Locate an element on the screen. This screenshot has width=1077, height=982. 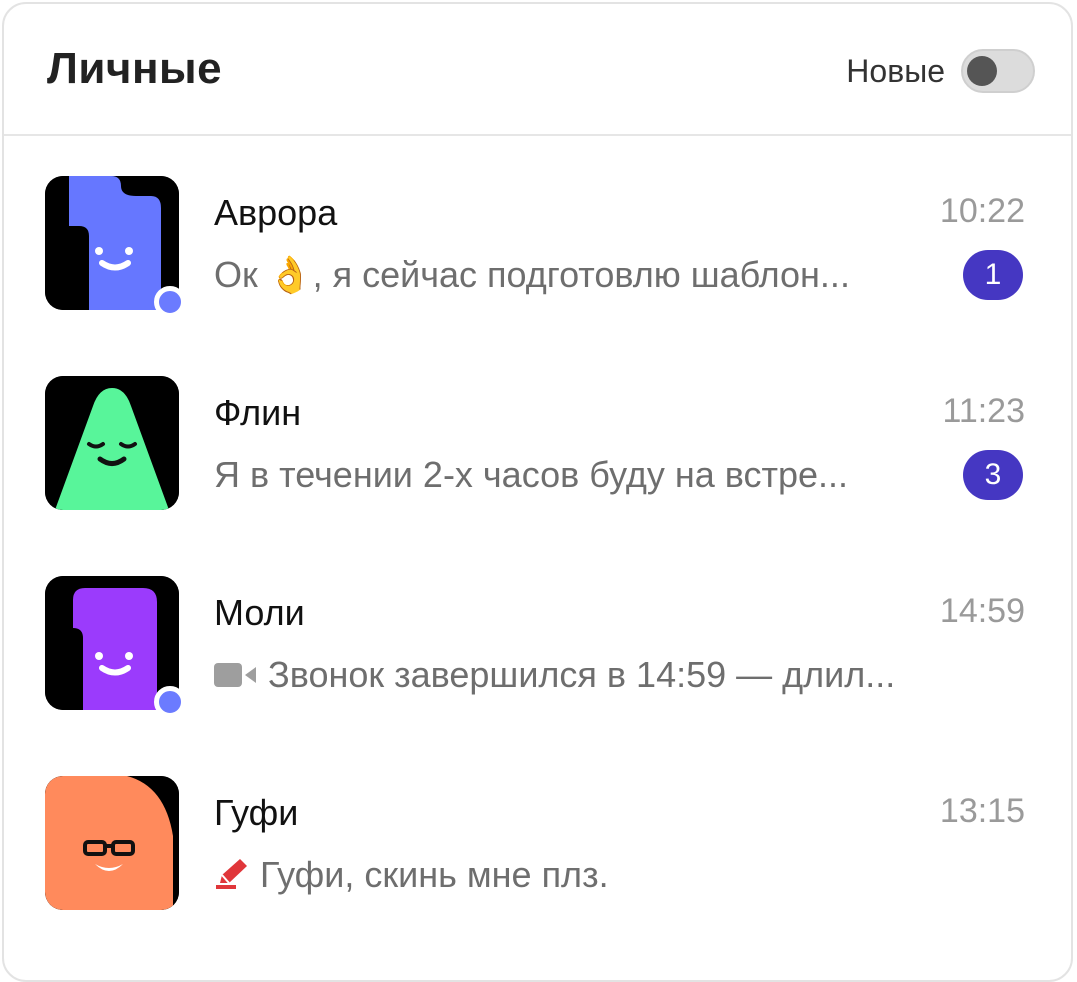
ok-hand-emoji-icon: 👌 is located at coordinates (290, 274).